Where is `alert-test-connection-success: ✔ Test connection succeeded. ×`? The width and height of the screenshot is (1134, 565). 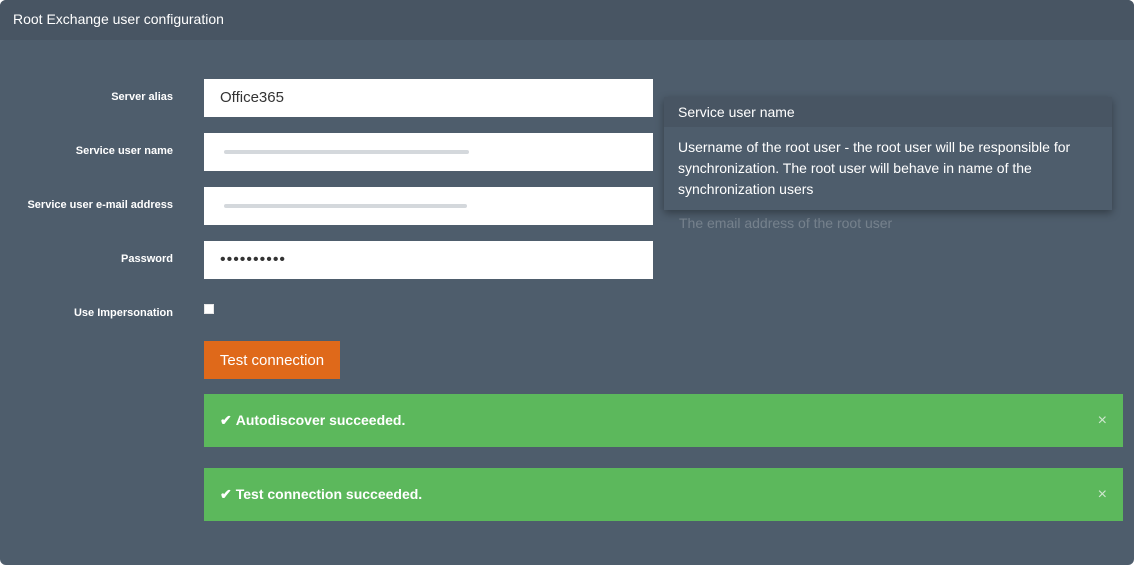
alert-test-connection-success: ✔ Test connection succeeded. × is located at coordinates (663, 494).